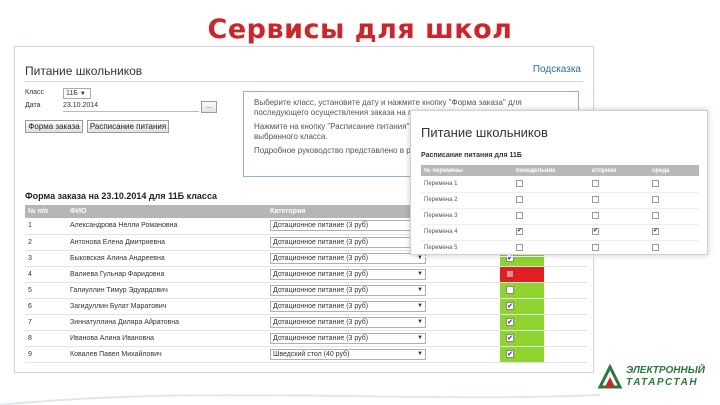  Describe the element at coordinates (167, 274) in the screenshot. I see `student-name: Валиева Гульнар Фаридовна` at that location.